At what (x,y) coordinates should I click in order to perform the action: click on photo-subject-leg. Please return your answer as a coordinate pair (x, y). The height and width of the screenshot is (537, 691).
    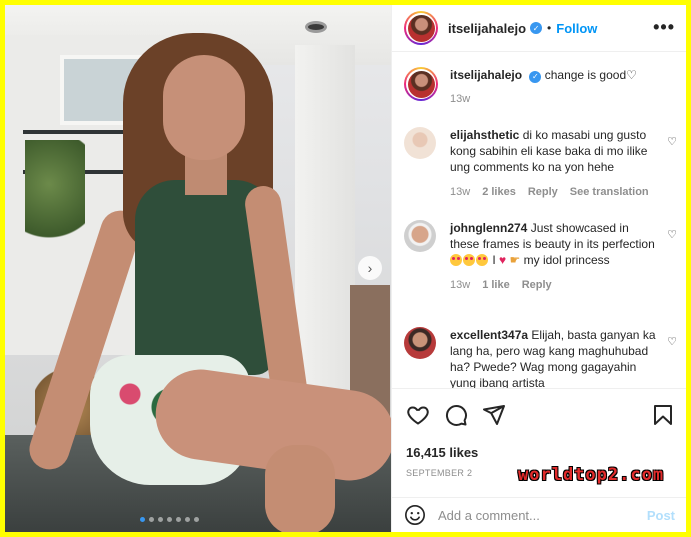
    Looking at the image, I should click on (300, 488).